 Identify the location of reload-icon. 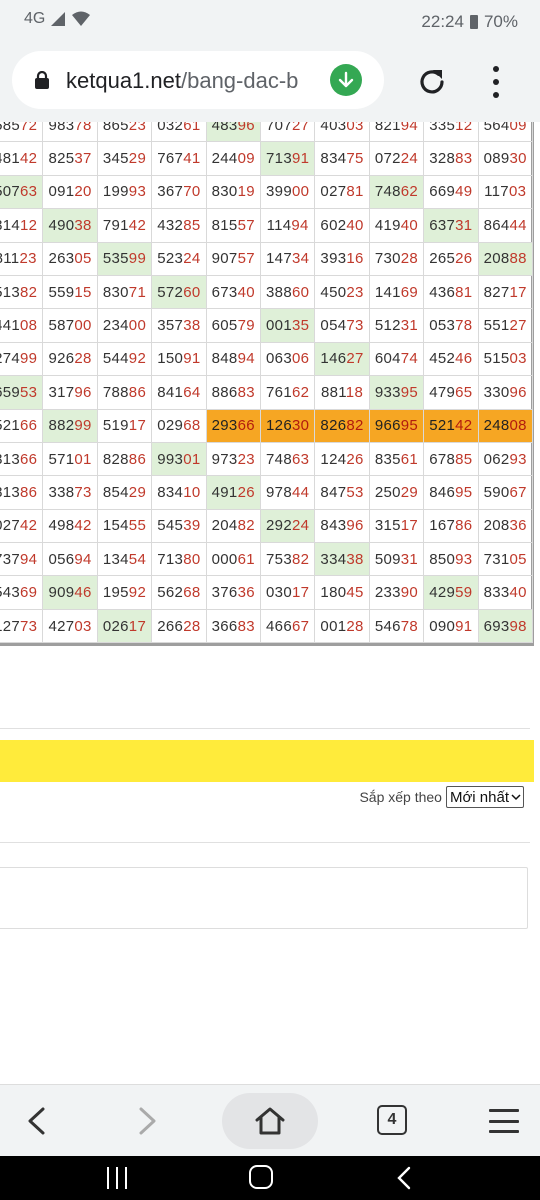
(432, 82).